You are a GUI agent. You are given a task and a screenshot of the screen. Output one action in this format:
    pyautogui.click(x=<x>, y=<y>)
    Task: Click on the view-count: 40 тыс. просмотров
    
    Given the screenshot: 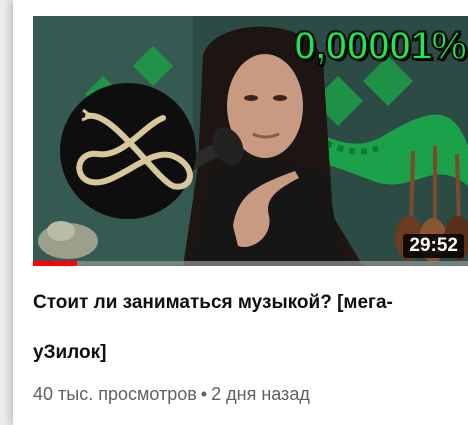 What is the action you would take?
    pyautogui.click(x=115, y=394)
    